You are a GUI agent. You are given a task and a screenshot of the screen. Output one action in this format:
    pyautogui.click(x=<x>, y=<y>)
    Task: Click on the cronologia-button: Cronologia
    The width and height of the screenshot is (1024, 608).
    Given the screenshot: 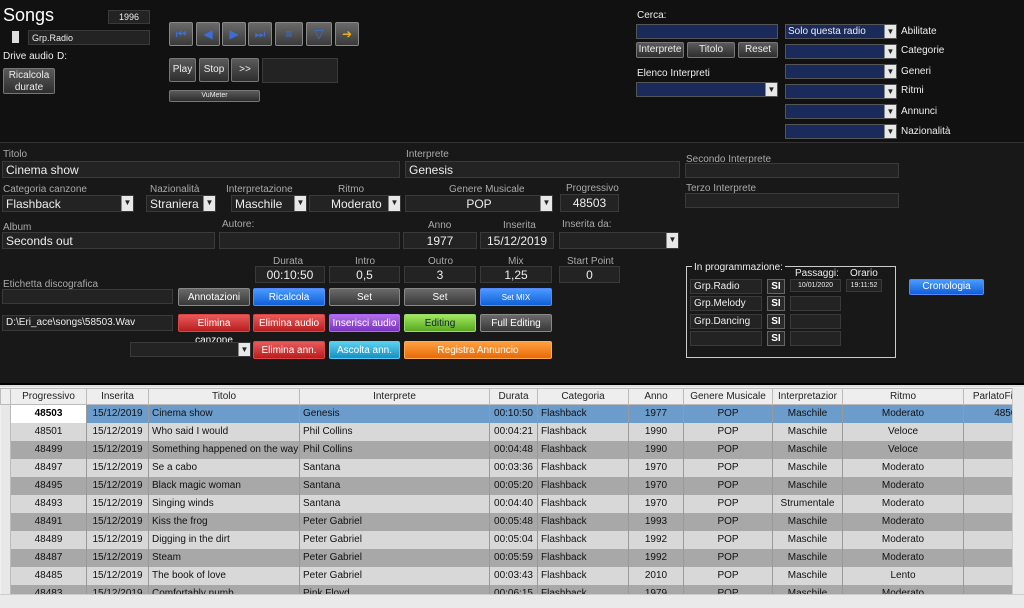 What is the action you would take?
    pyautogui.click(x=946, y=287)
    